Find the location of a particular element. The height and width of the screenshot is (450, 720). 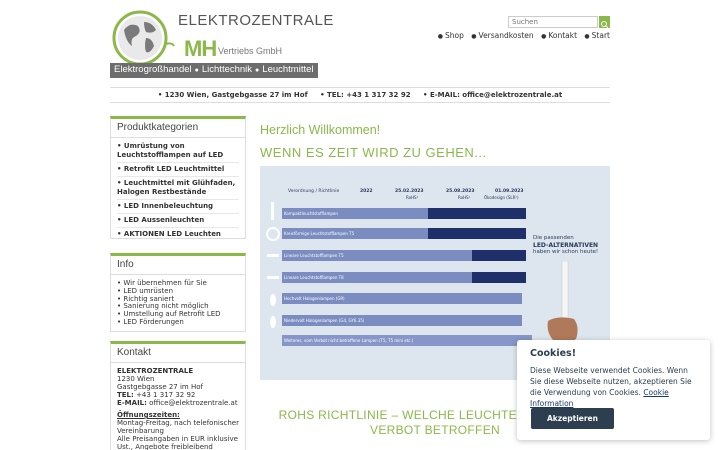

timeline-row-label: Niedervolt Halogenlampen (G4, GY6.35) is located at coordinates (324, 320).